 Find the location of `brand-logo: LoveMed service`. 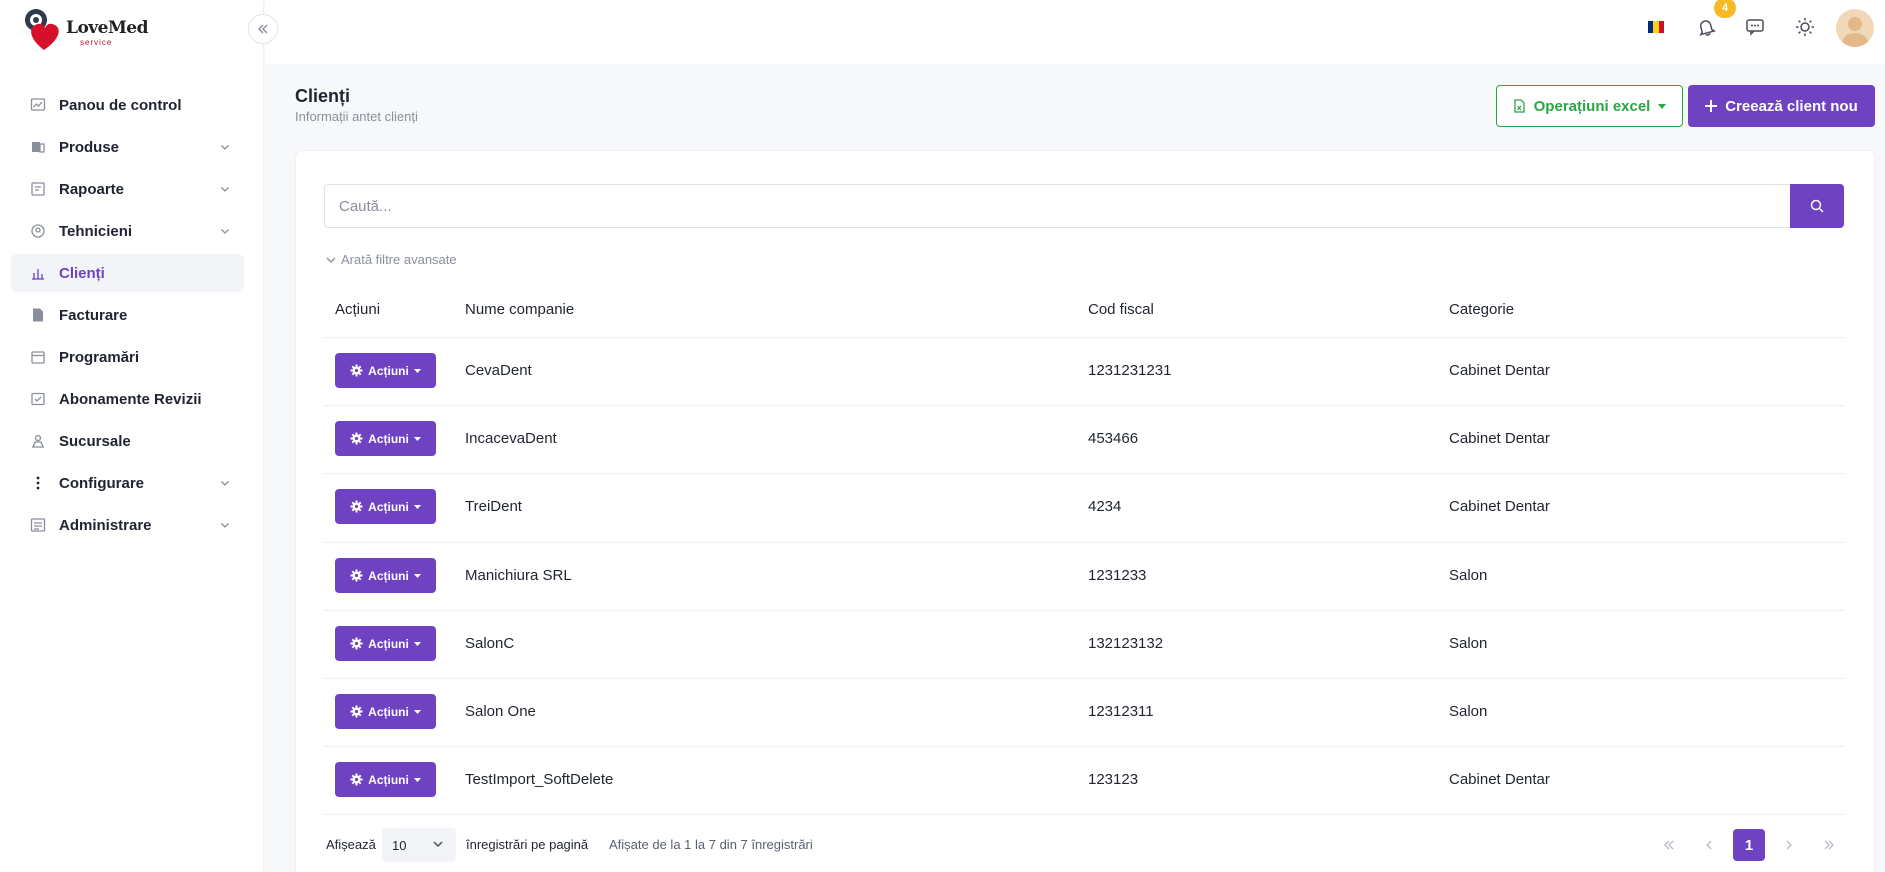

brand-logo: LoveMed service is located at coordinates (87, 29).